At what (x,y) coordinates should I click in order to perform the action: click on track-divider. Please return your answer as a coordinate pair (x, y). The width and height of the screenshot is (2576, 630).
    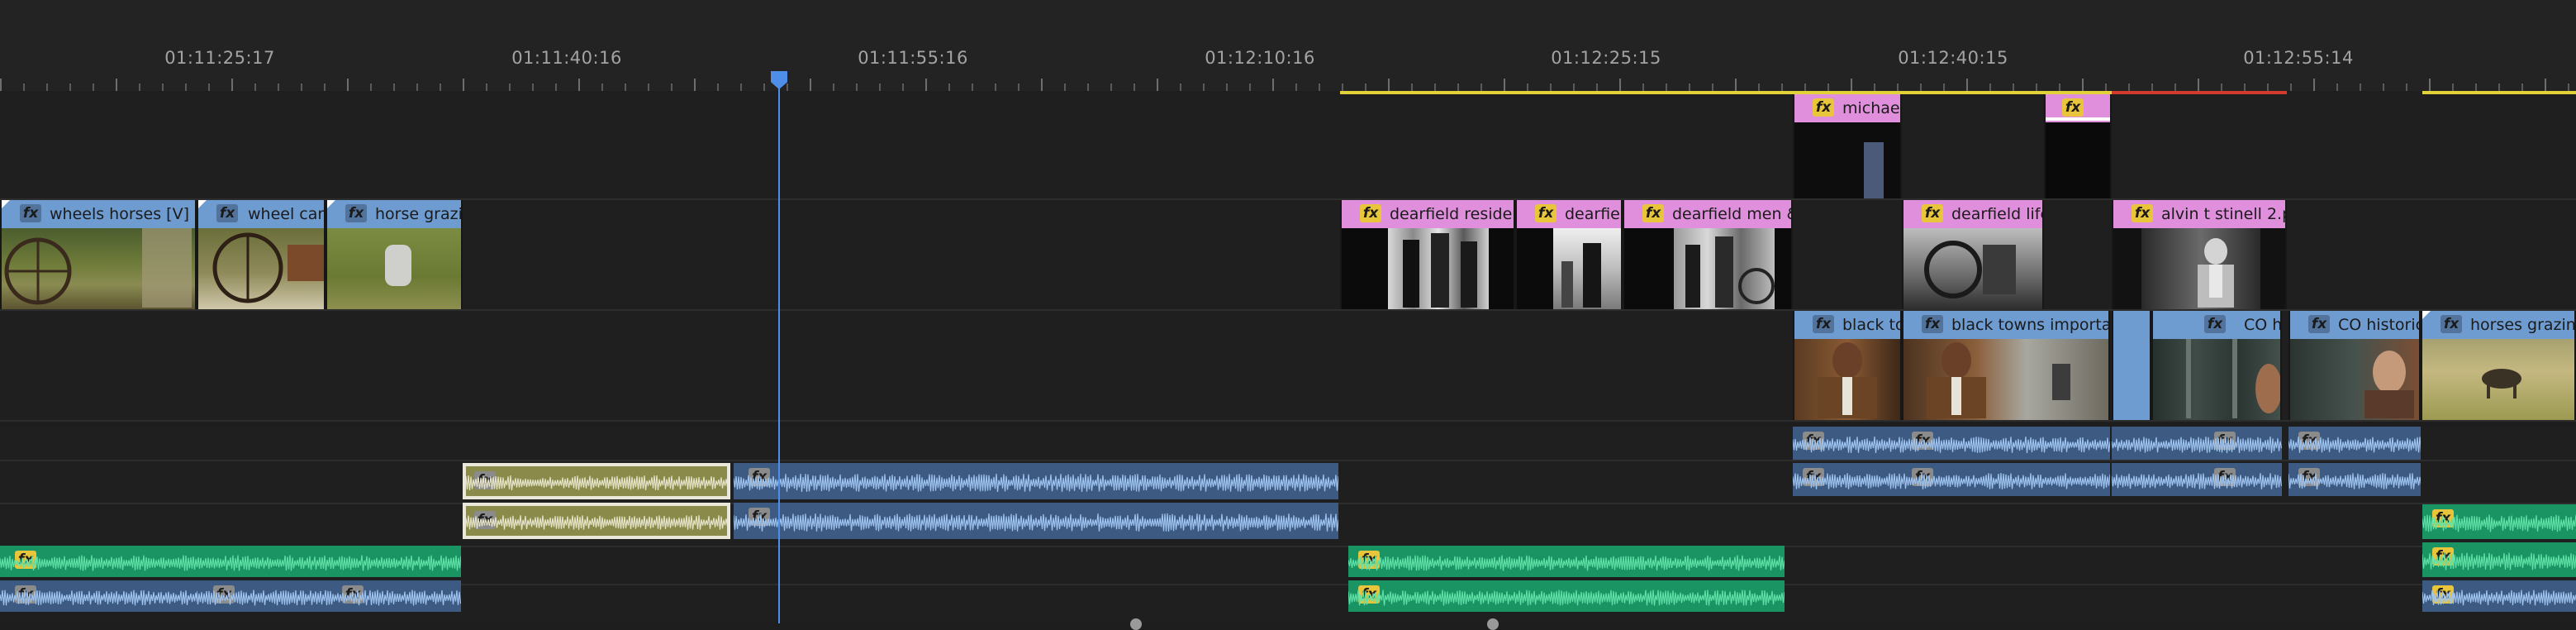
    Looking at the image, I should click on (1288, 421).